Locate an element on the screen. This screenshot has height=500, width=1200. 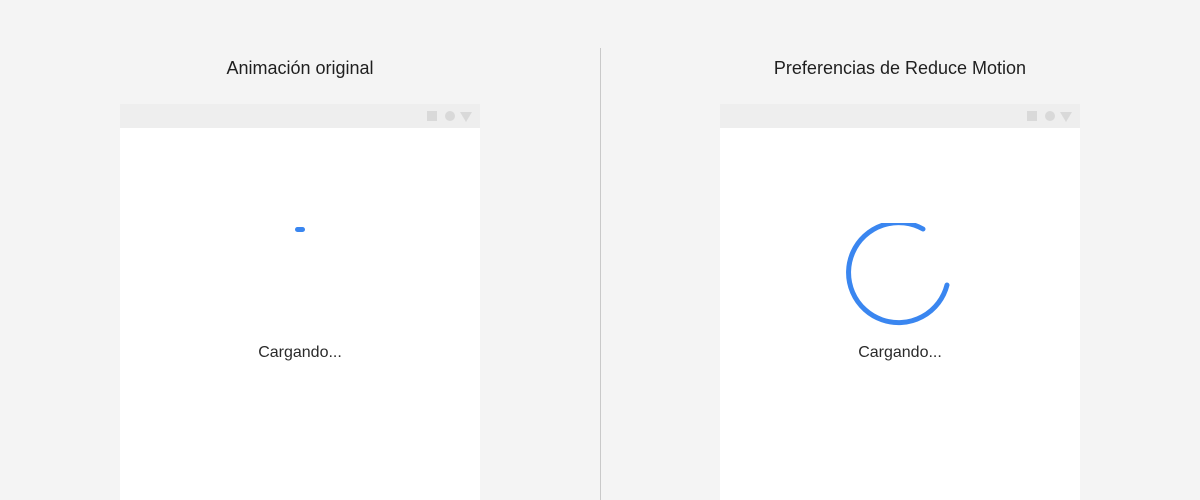
panel-title-reduce-motion: Preferencias de Reduce Motion is located at coordinates (900, 68).